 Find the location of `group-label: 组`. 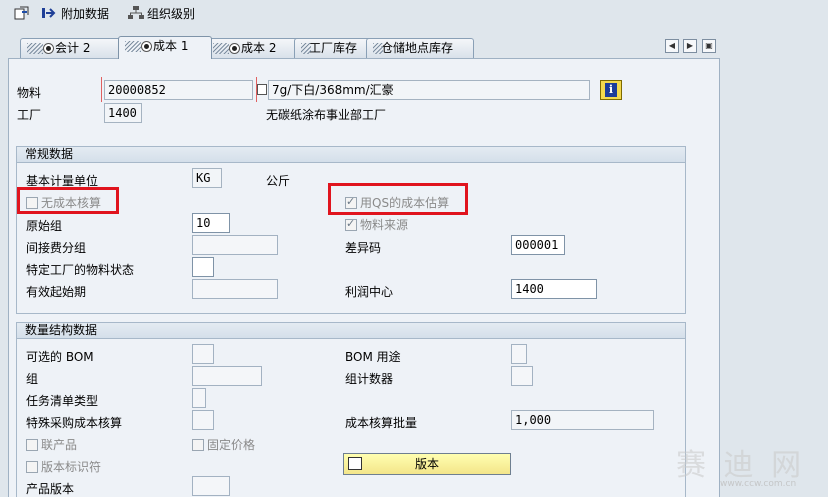

group-label: 组 is located at coordinates (32, 379).